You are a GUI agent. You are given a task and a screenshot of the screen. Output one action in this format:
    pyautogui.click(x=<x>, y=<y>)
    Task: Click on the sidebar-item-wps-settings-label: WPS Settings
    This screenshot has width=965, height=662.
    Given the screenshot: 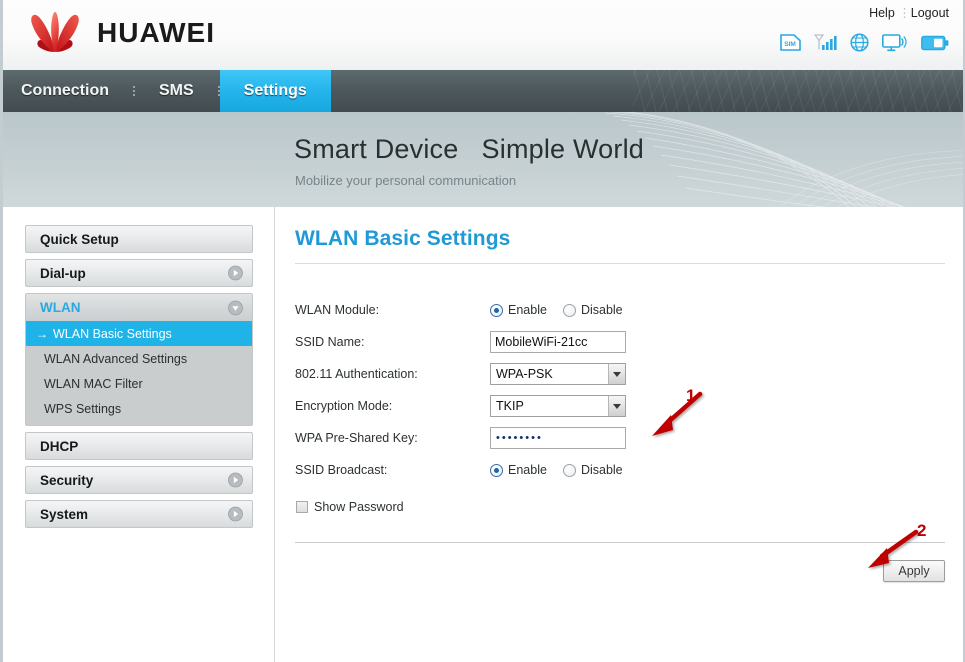 What is the action you would take?
    pyautogui.click(x=83, y=408)
    